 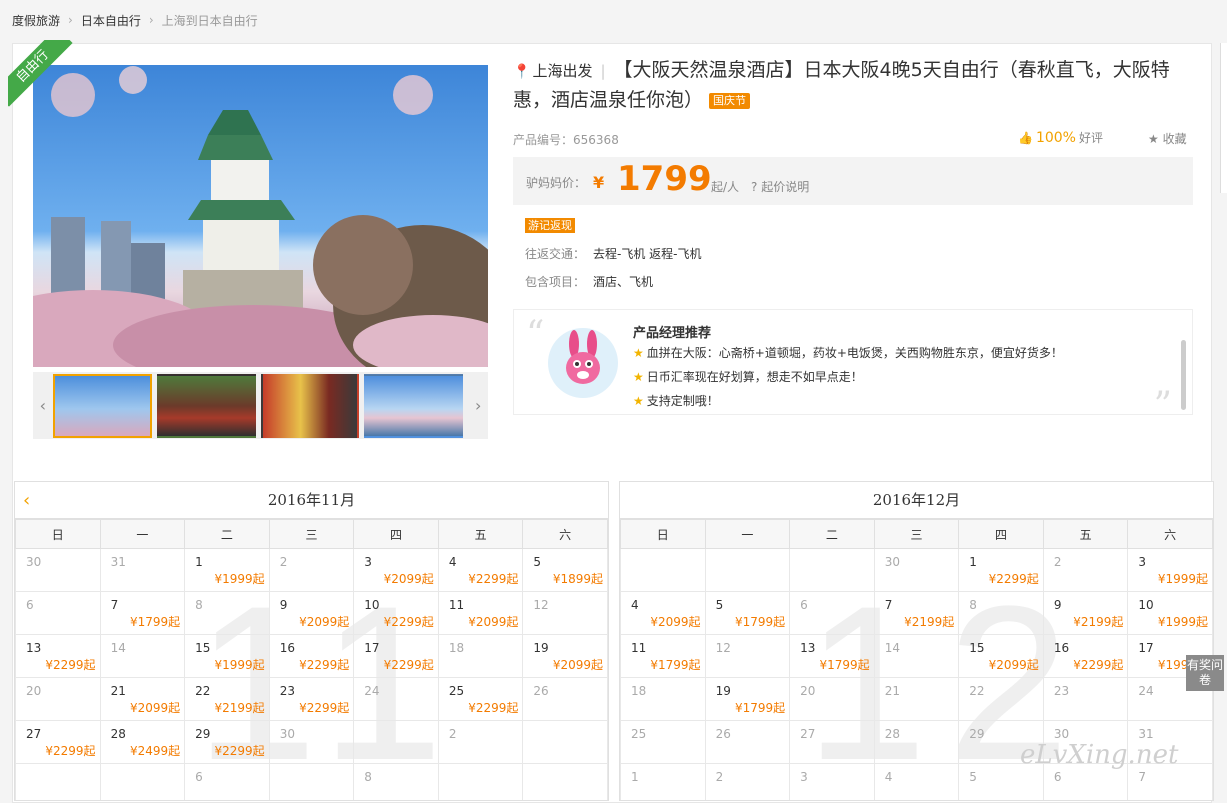 What do you see at coordinates (565, 656) in the screenshot?
I see `calendar-day-cell: 19 ¥2099起` at bounding box center [565, 656].